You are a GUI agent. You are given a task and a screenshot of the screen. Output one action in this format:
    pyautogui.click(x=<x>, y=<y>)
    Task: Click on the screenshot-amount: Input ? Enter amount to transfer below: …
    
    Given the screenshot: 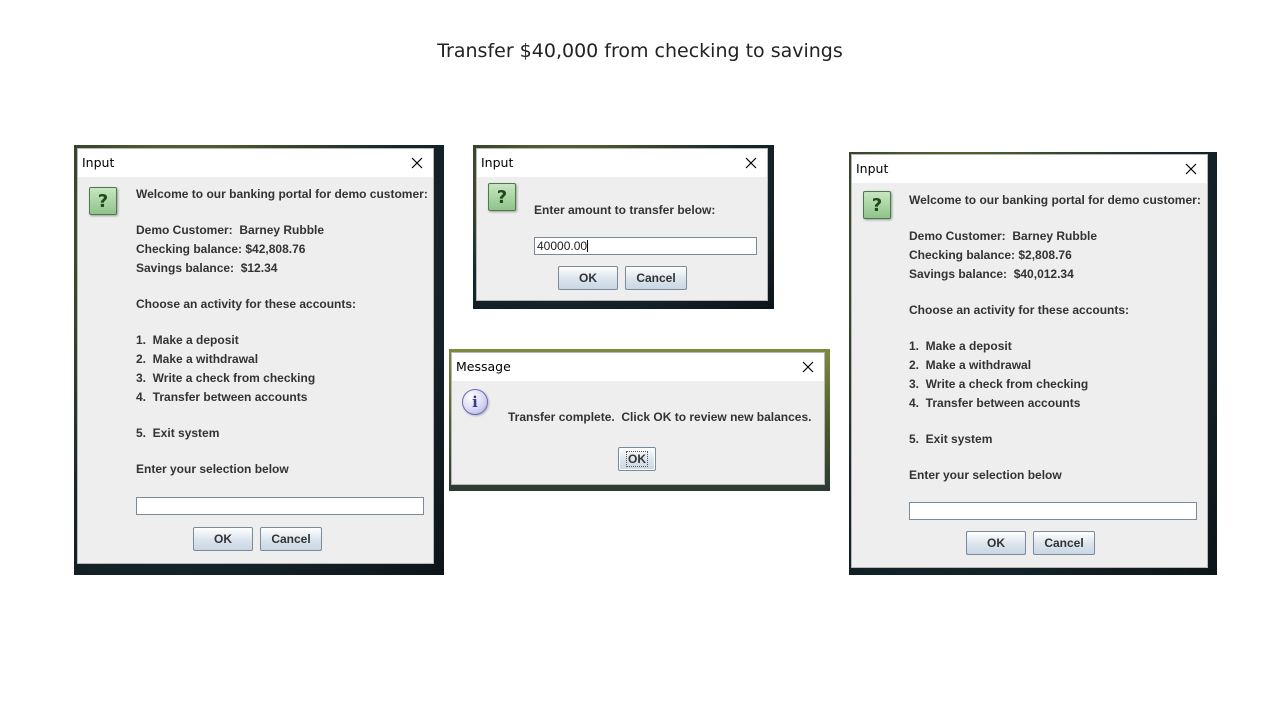 What is the action you would take?
    pyautogui.click(x=623, y=227)
    